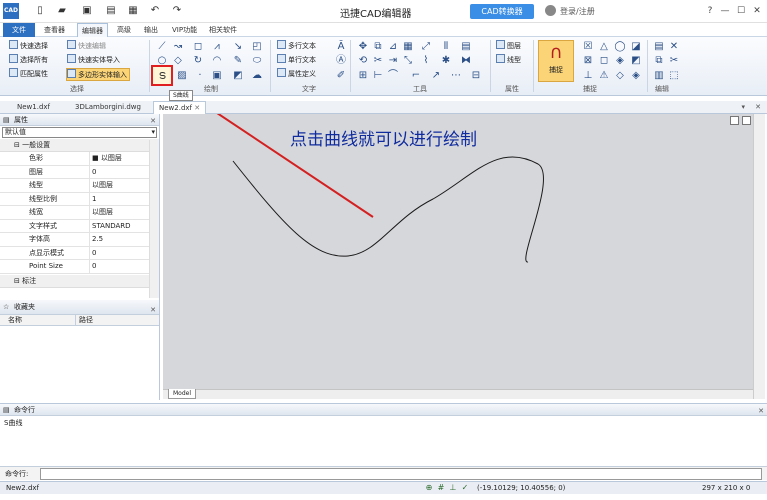  Describe the element at coordinates (296, 74) in the screenshot. I see `attribute-definition-button: 属性定义` at that location.